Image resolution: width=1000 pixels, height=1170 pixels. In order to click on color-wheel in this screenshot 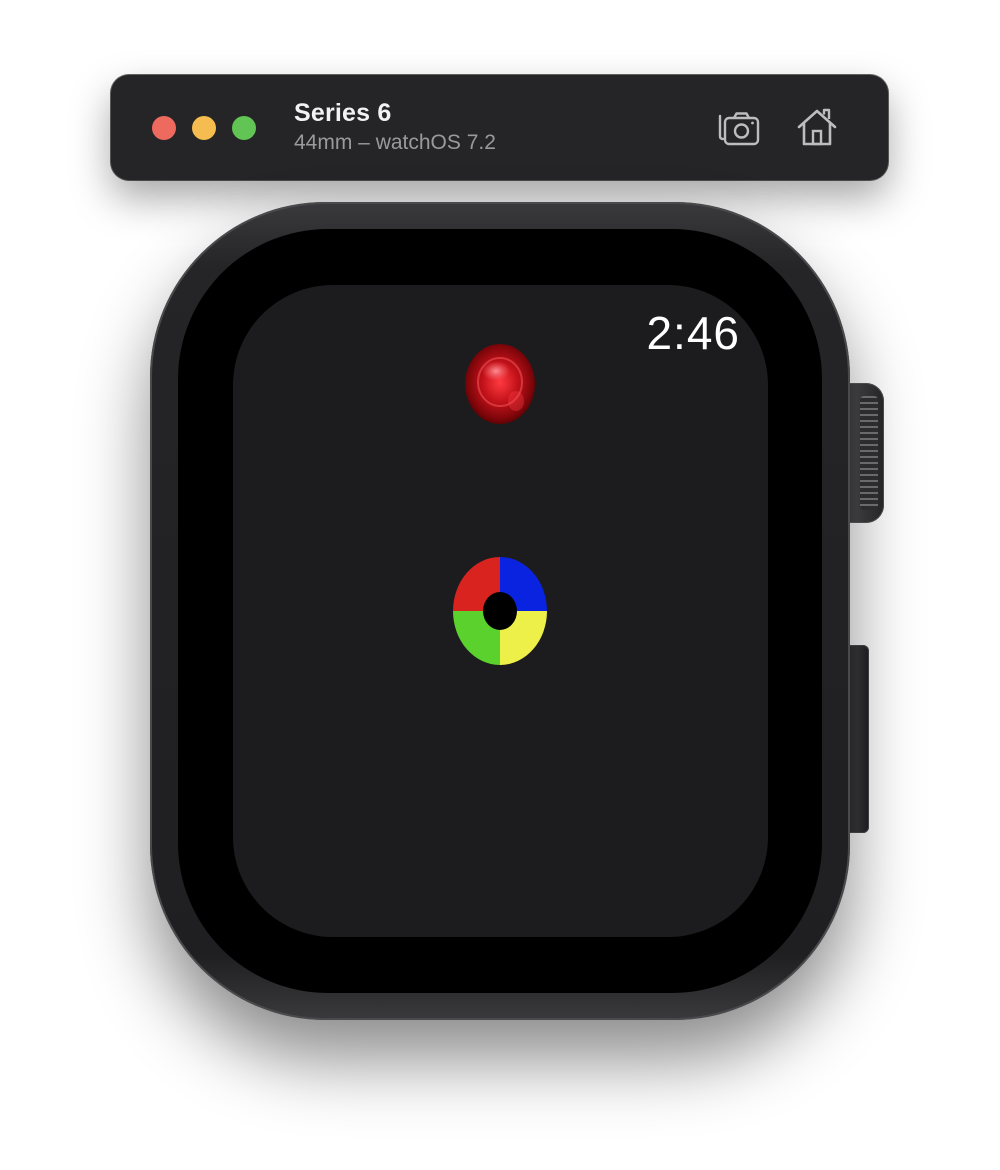, I will do `click(500, 611)`.